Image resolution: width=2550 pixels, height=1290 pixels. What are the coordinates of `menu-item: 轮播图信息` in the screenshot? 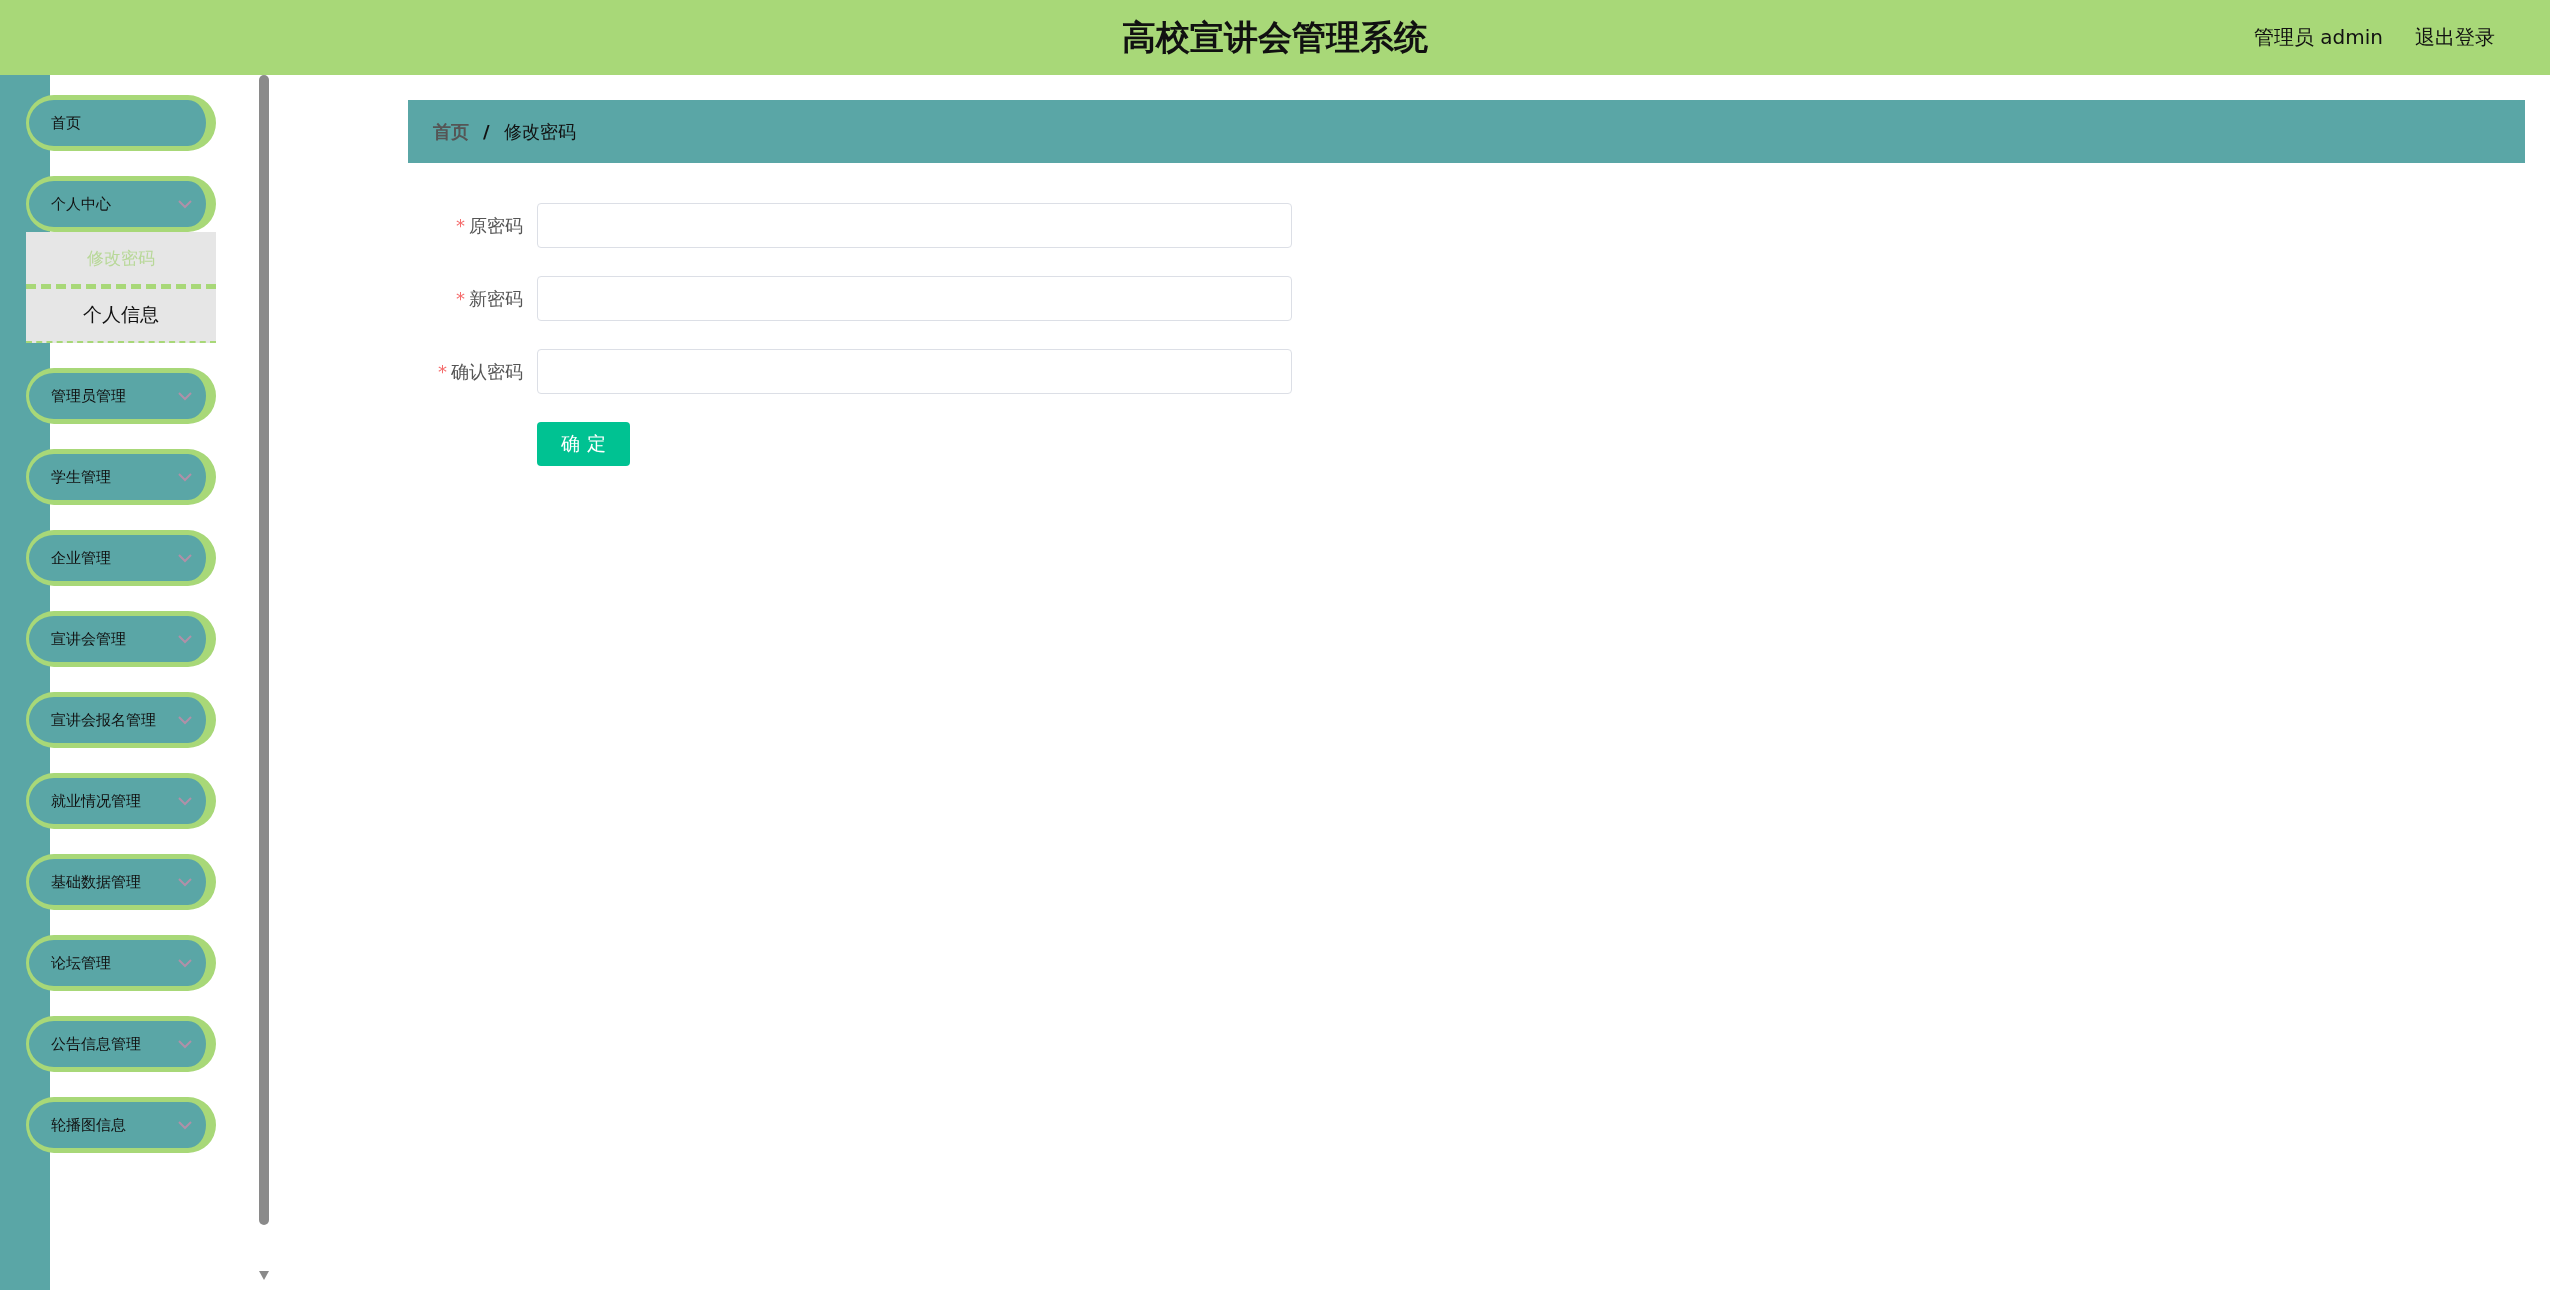 It's located at (121, 1125).